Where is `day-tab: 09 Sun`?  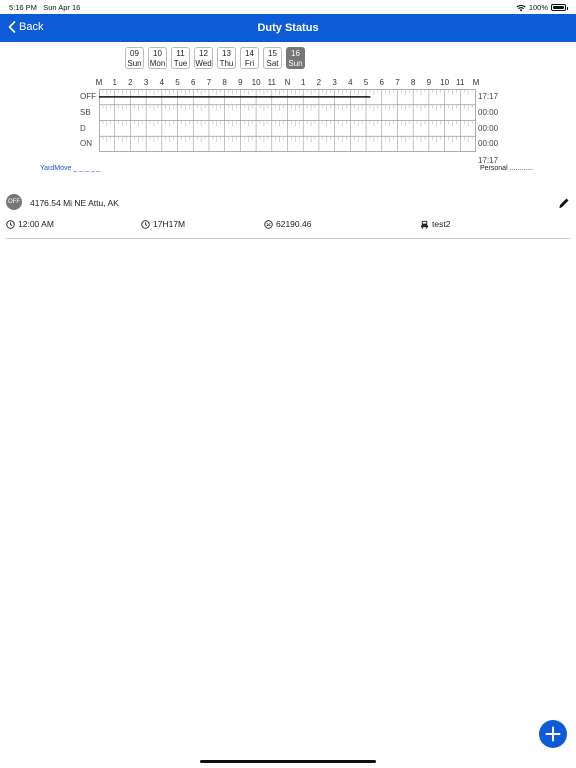 day-tab: 09 Sun is located at coordinates (134, 58).